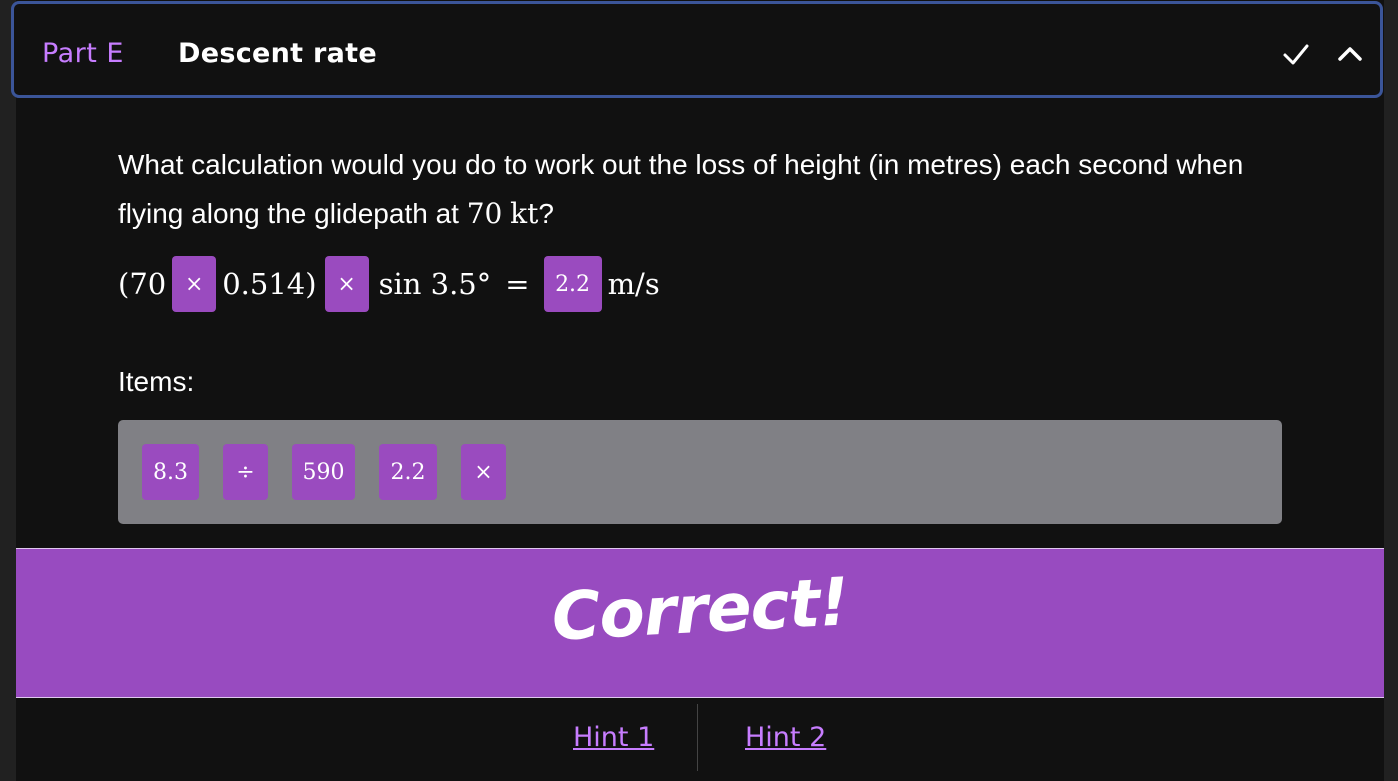  What do you see at coordinates (546, 213) in the screenshot?
I see `question-end: ?` at bounding box center [546, 213].